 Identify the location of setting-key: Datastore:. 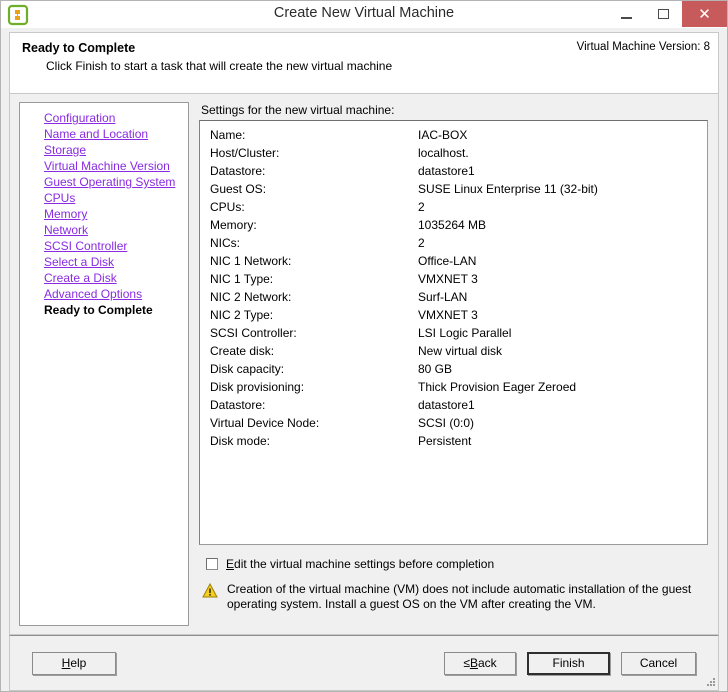
(238, 171).